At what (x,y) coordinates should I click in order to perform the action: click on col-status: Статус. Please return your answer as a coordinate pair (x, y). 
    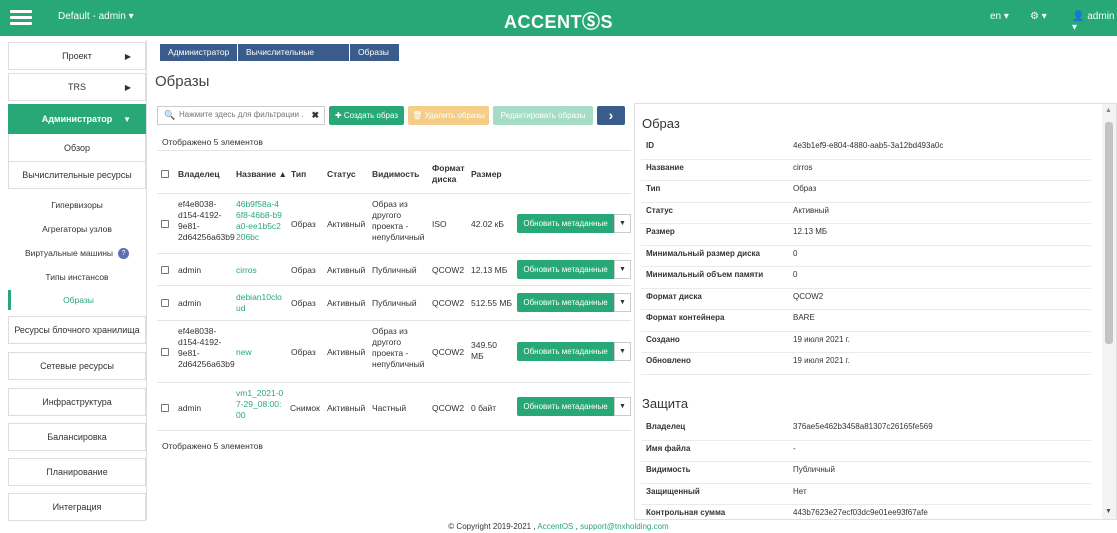
    Looking at the image, I should click on (341, 174).